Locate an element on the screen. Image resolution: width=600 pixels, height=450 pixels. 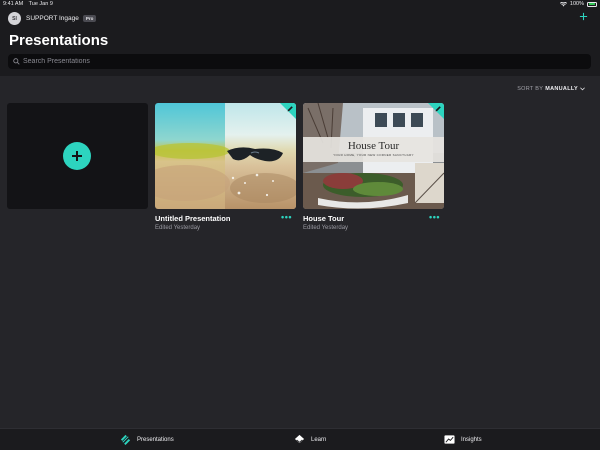
tab-label: Insights is located at coordinates (471, 439).